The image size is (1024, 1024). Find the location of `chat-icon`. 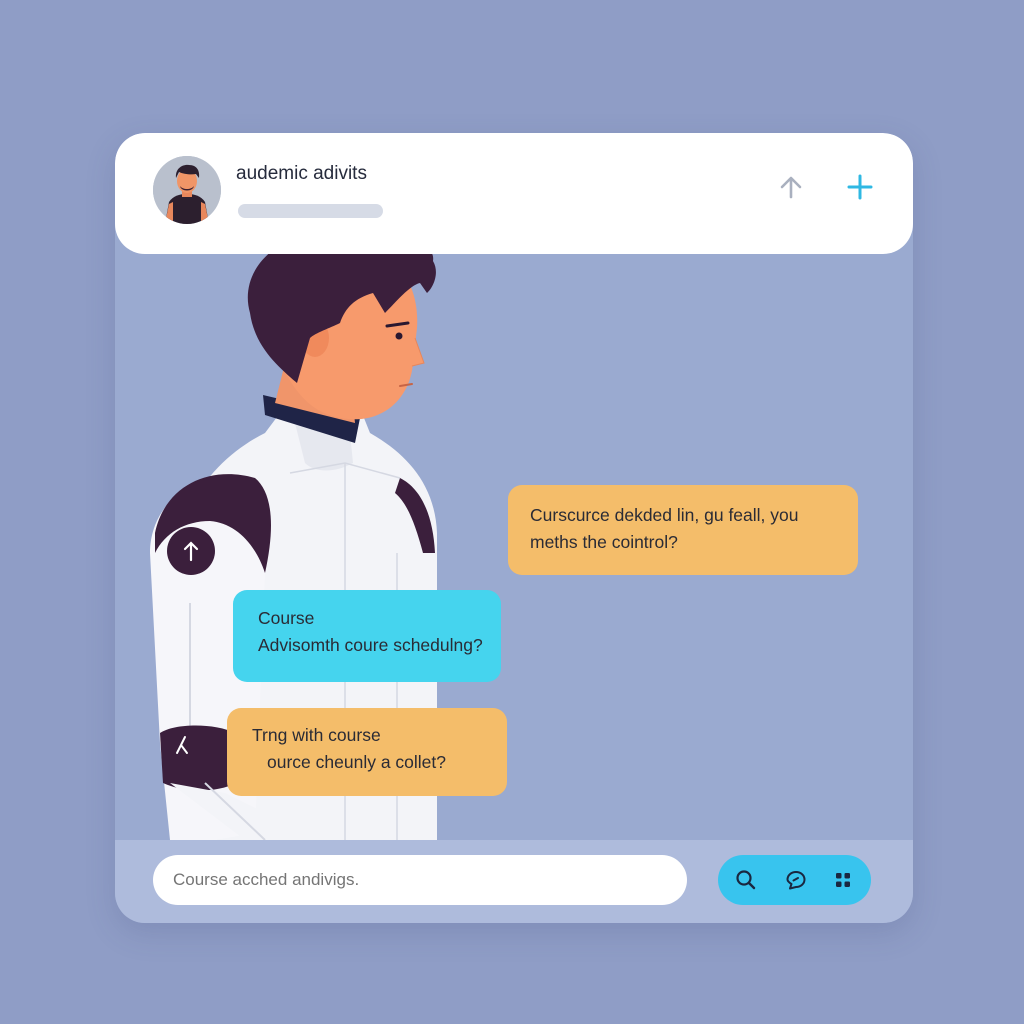

chat-icon is located at coordinates (796, 880).